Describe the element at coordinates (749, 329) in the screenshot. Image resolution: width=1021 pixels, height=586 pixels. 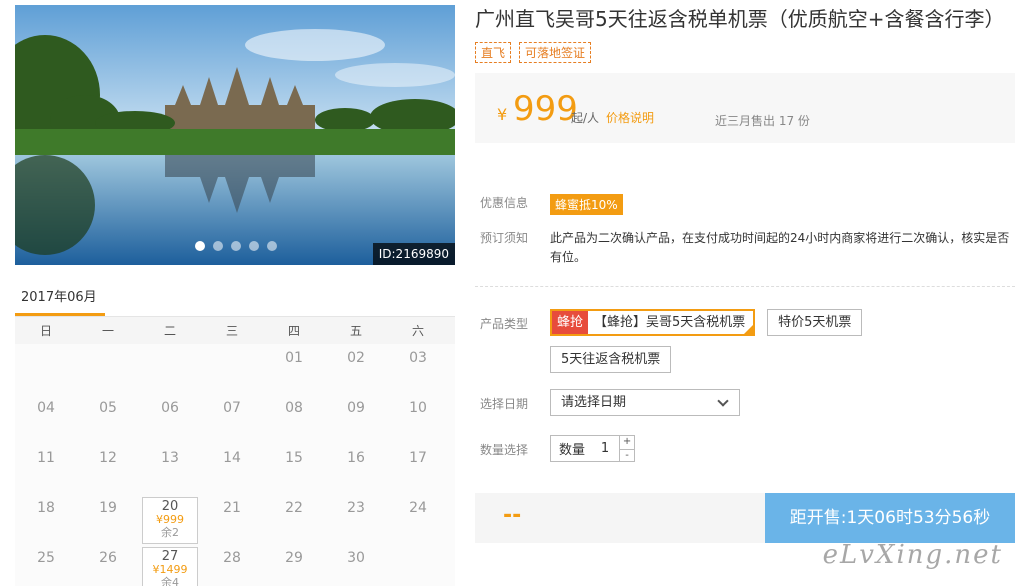
I see `selected-corner-icon` at that location.